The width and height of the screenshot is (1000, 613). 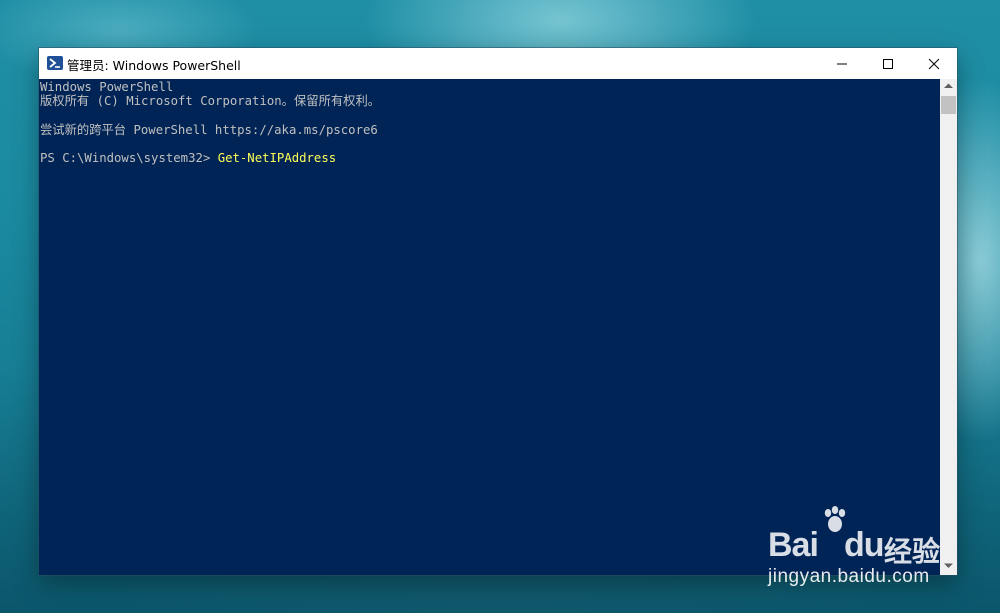 I want to click on close-icon, so click(x=934, y=64).